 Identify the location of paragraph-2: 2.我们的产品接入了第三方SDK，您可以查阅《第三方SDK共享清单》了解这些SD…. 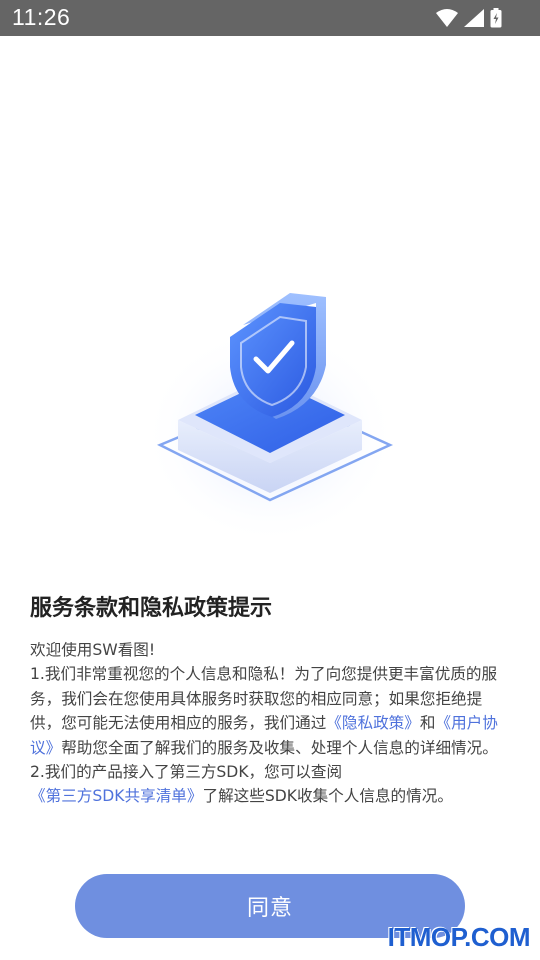
(271, 784).